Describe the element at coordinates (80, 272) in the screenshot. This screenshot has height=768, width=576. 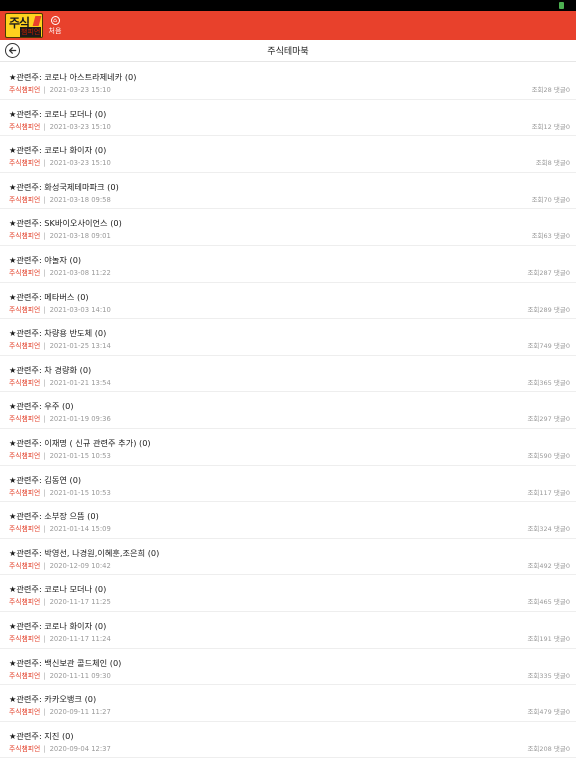
I see `post-date: 2021-03-08 11:22` at that location.